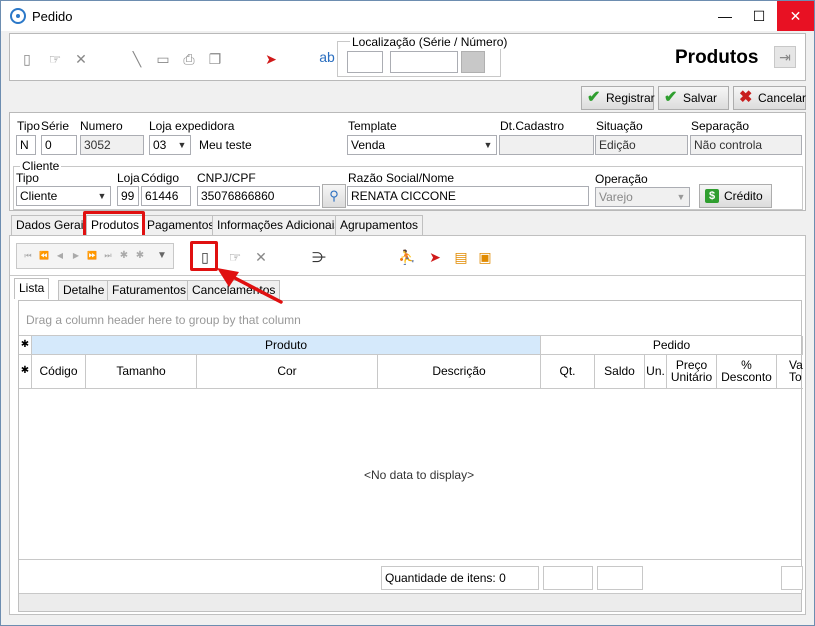 This screenshot has height=626, width=815. What do you see at coordinates (258, 196) in the screenshot?
I see `cnpj-input: 35076866860` at bounding box center [258, 196].